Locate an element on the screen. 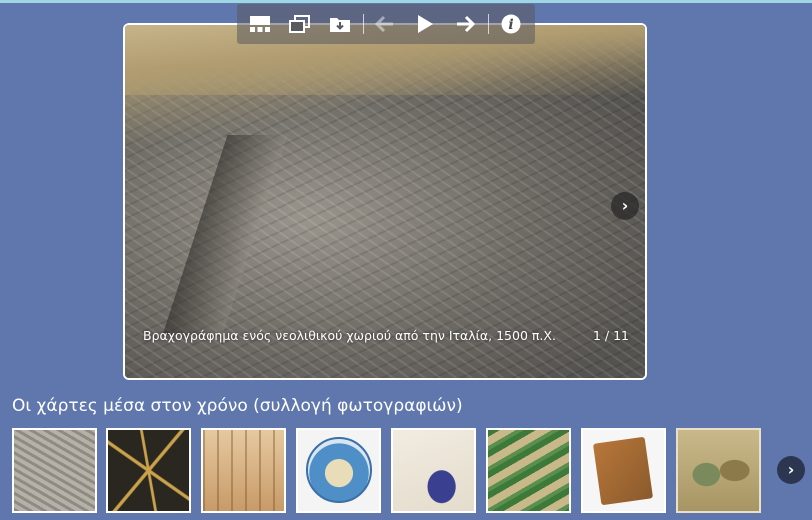  globe-map-image is located at coordinates (339, 470).